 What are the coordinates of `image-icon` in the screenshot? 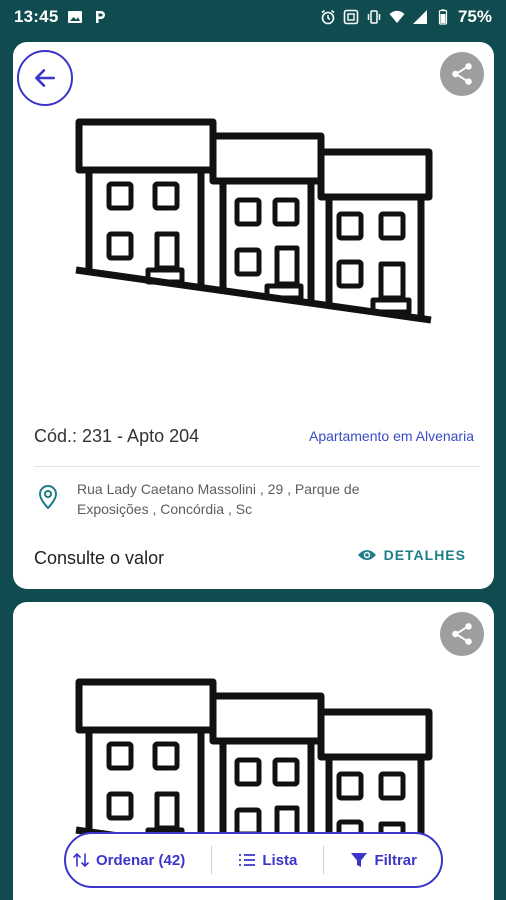 It's located at (75, 17).